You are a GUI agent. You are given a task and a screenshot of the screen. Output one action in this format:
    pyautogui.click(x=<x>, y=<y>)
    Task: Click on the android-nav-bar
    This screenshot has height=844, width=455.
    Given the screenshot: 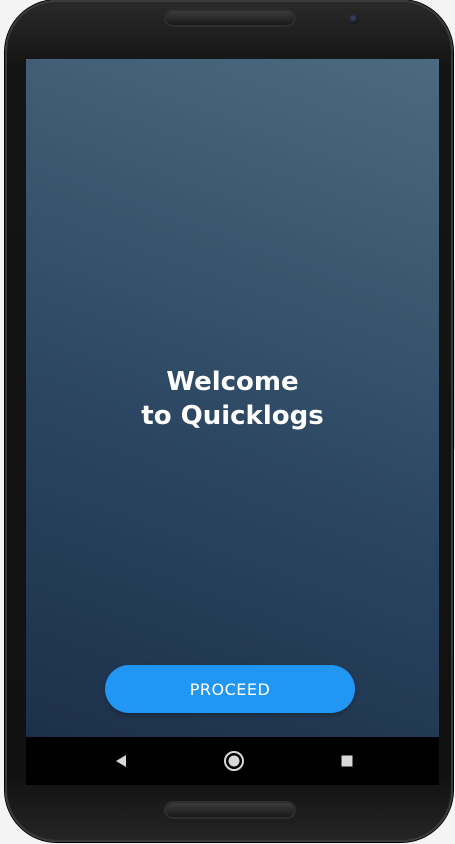 What is the action you would take?
    pyautogui.click(x=232, y=761)
    